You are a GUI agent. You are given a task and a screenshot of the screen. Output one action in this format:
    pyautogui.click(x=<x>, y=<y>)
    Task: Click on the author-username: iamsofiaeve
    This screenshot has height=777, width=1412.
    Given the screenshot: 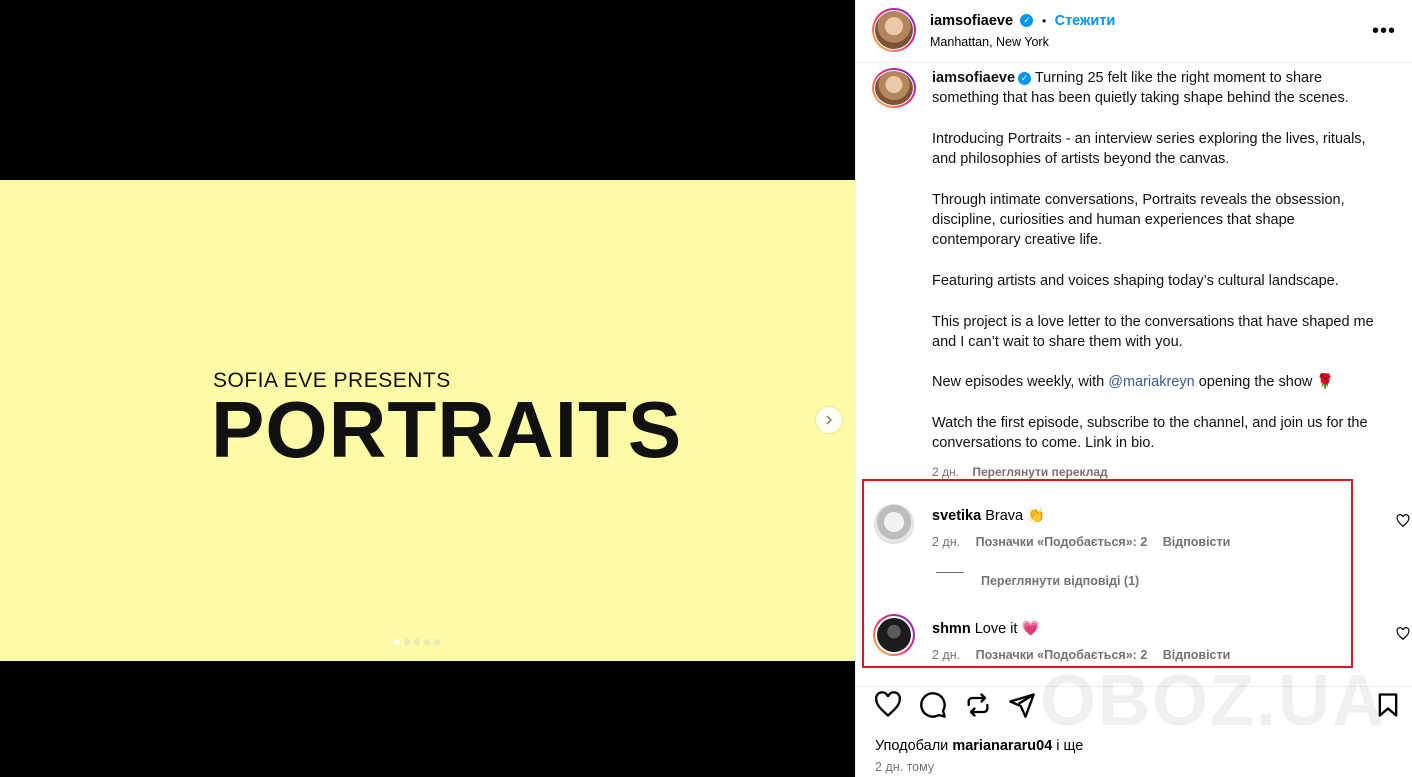 What is the action you would take?
    pyautogui.click(x=971, y=21)
    